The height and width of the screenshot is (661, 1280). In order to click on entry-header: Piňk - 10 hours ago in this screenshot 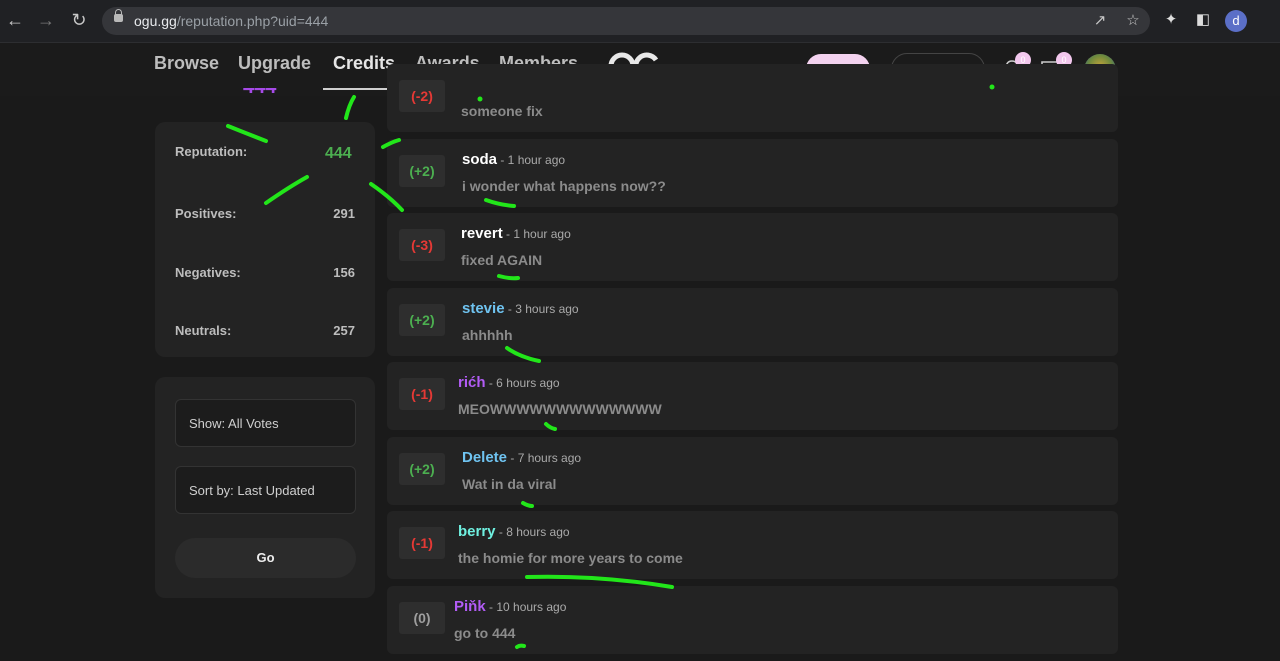, I will do `click(510, 606)`.